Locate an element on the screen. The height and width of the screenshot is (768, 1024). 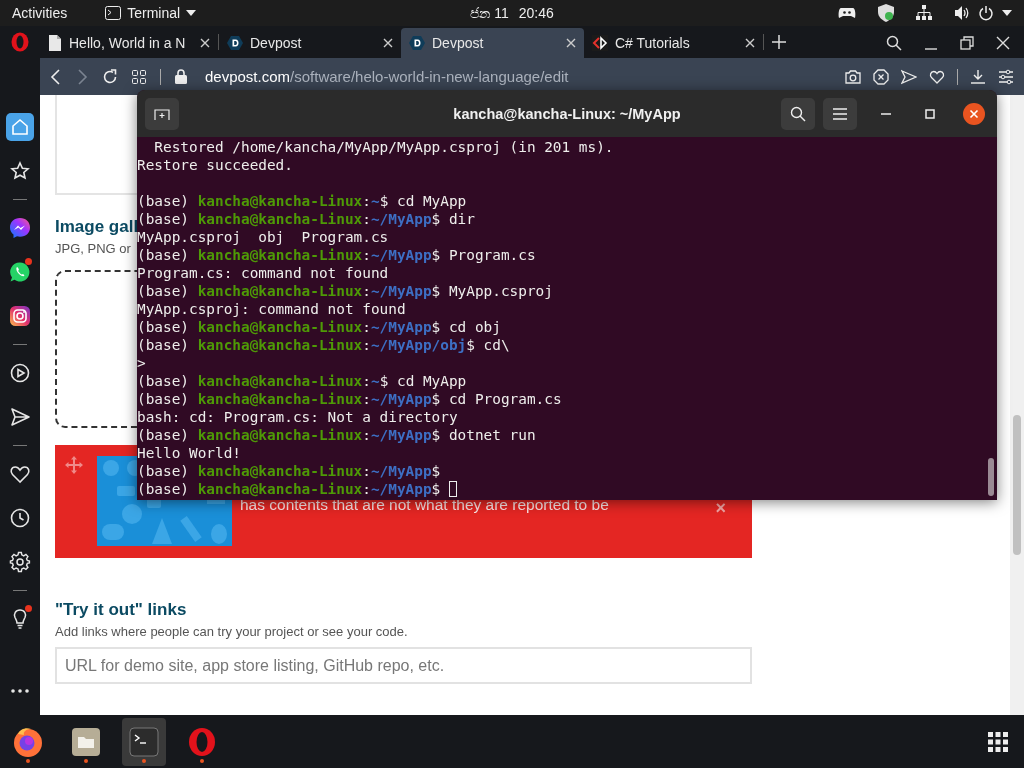
section-hint: Add links where people can try your project or see your code. is located at coordinates (231, 631).